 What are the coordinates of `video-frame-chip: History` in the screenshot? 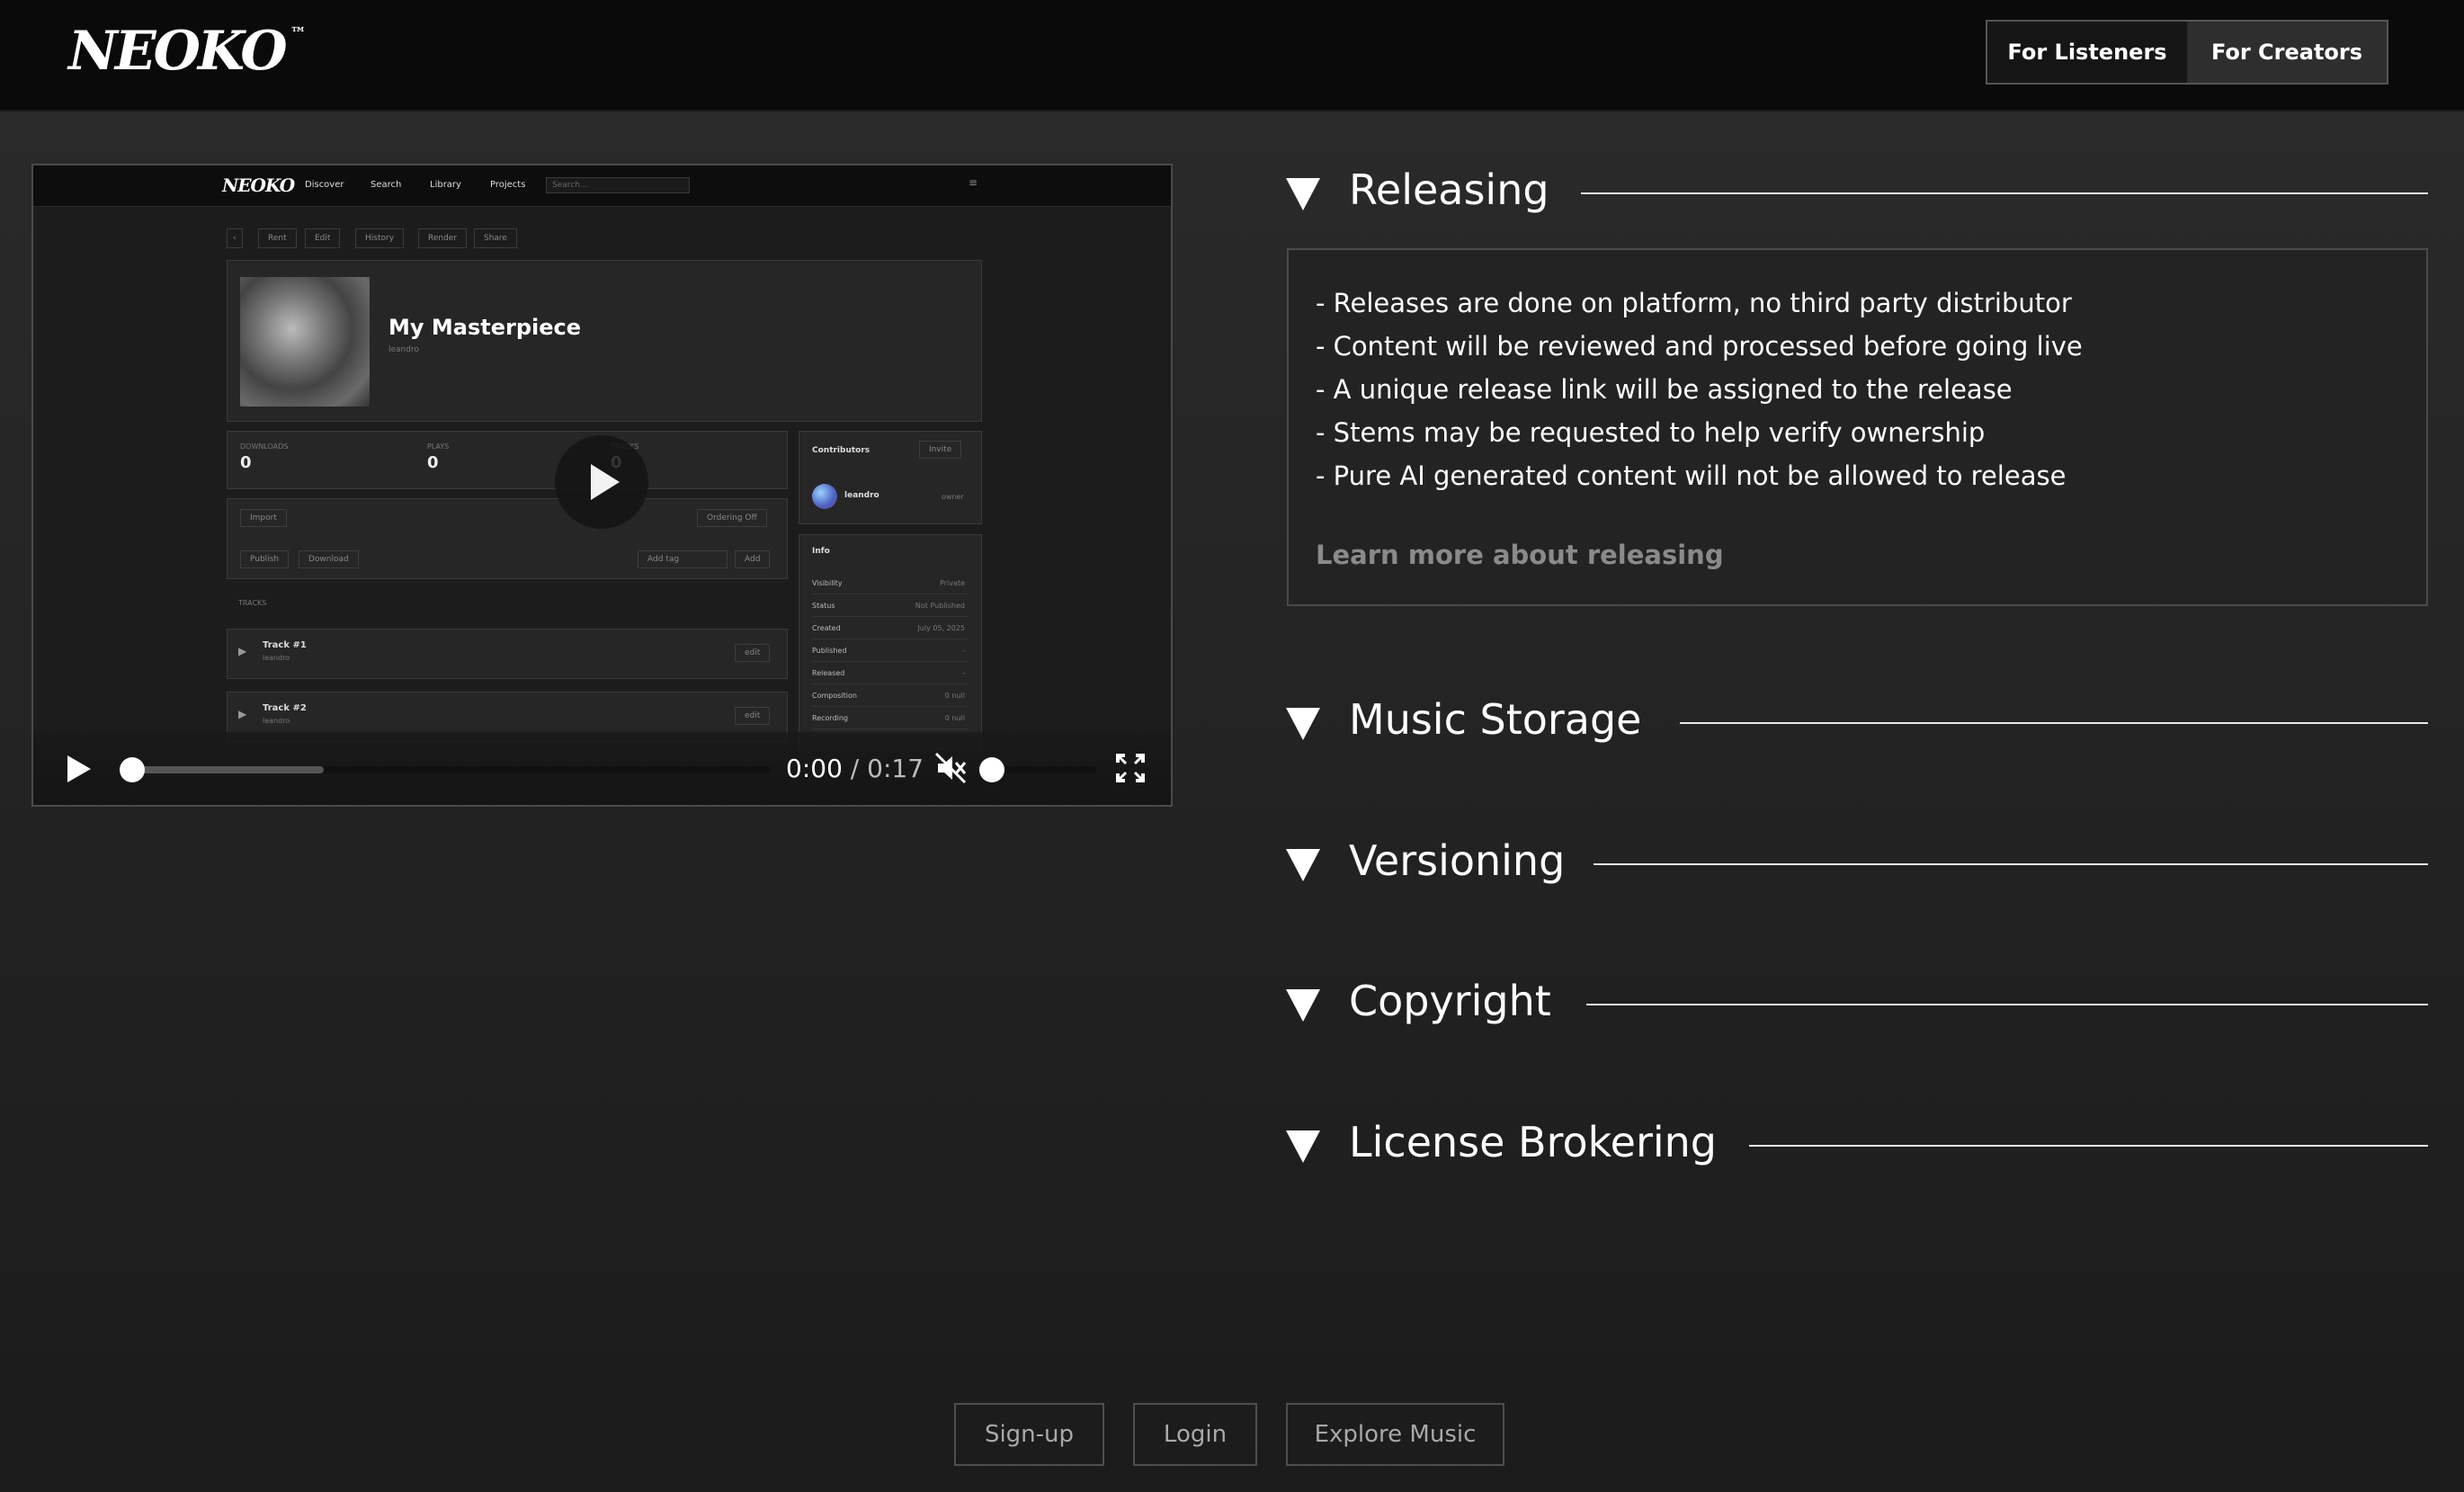 It's located at (380, 238).